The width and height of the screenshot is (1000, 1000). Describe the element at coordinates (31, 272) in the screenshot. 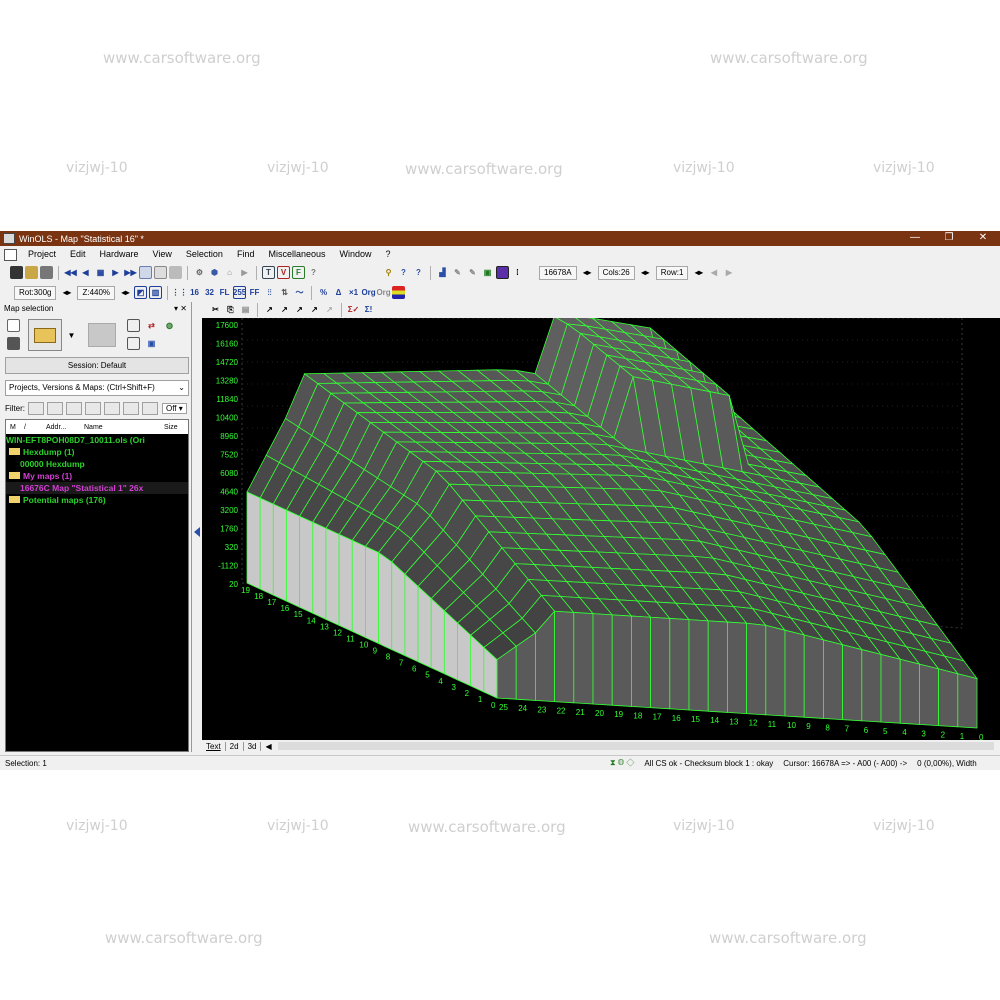

I see `open-icon` at that location.